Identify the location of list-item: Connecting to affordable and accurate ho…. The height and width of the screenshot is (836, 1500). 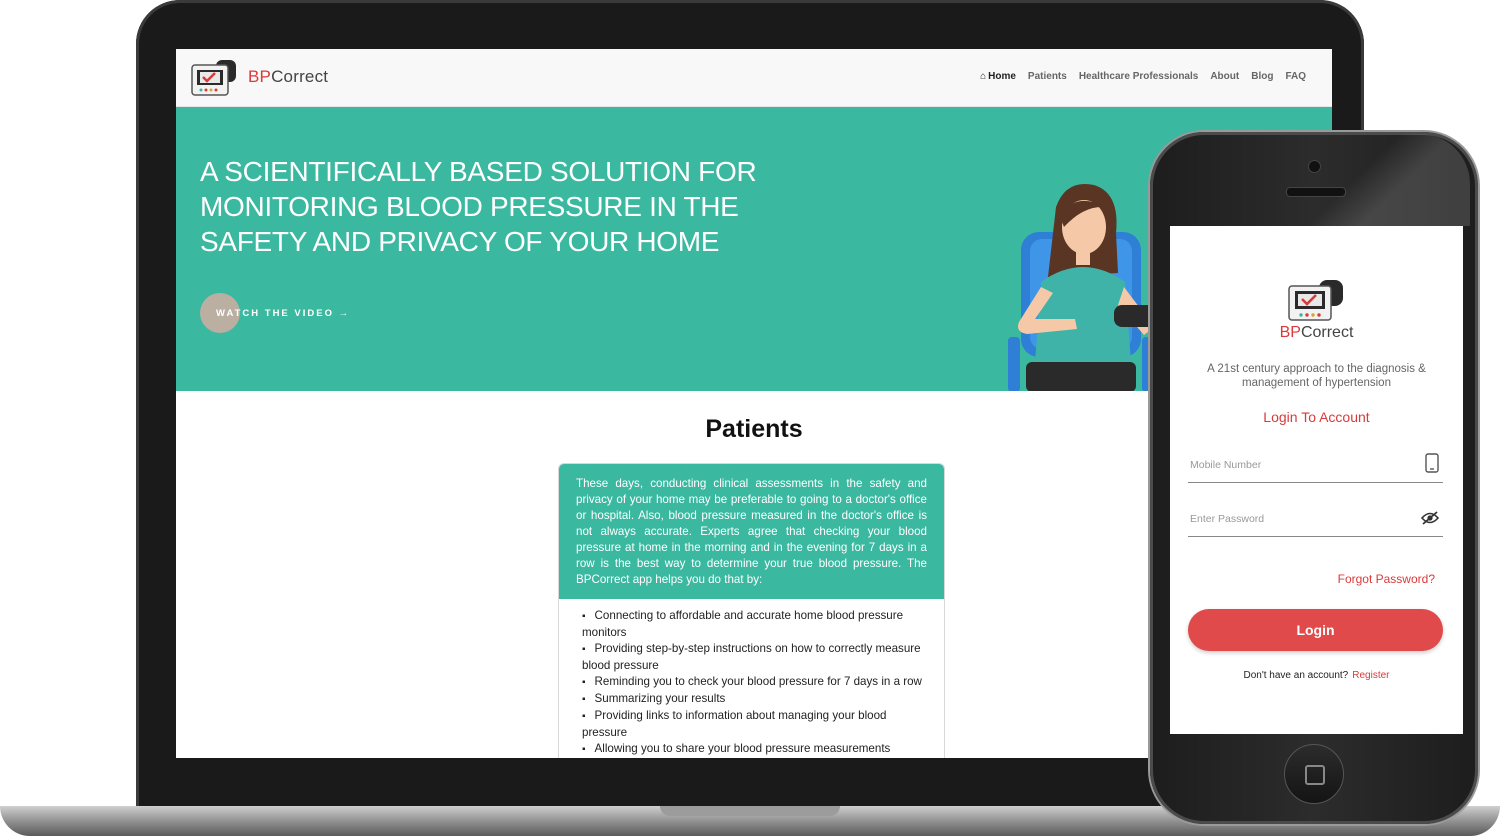
(753, 624).